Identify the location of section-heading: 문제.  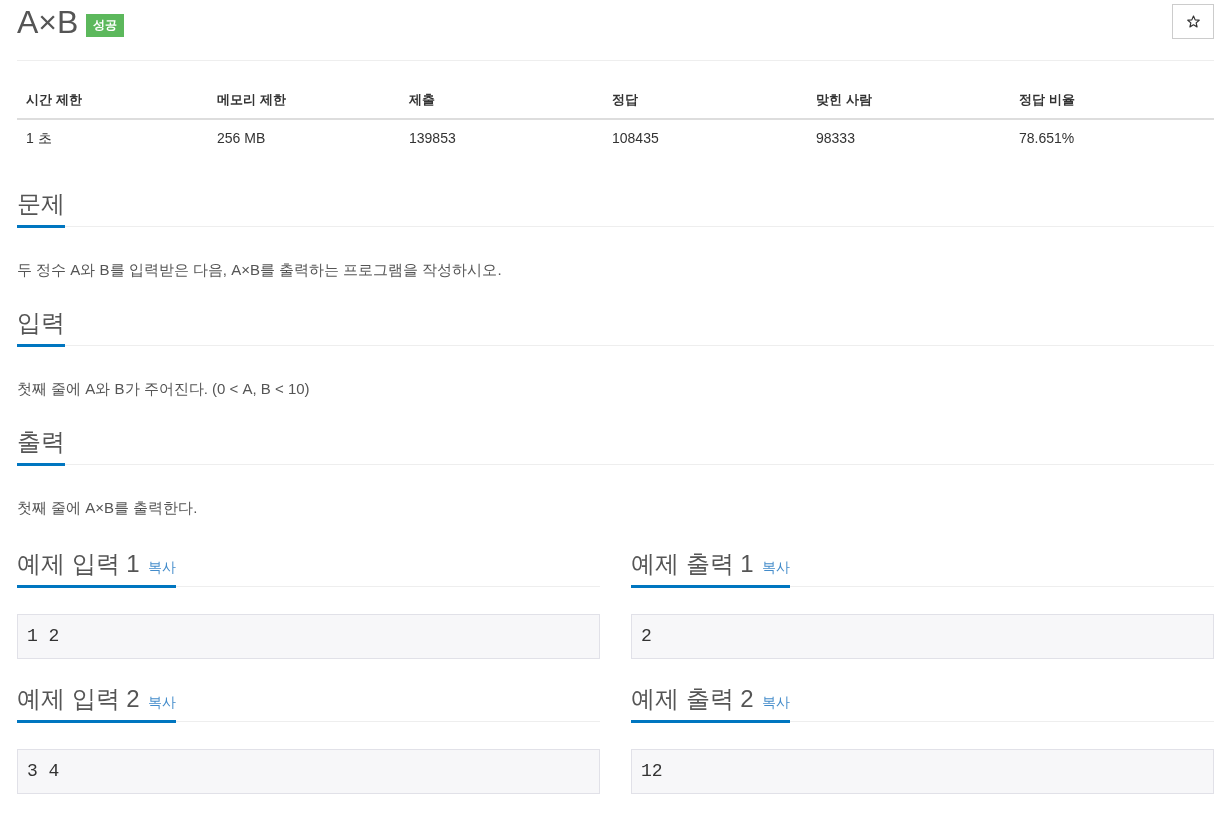
(41, 204).